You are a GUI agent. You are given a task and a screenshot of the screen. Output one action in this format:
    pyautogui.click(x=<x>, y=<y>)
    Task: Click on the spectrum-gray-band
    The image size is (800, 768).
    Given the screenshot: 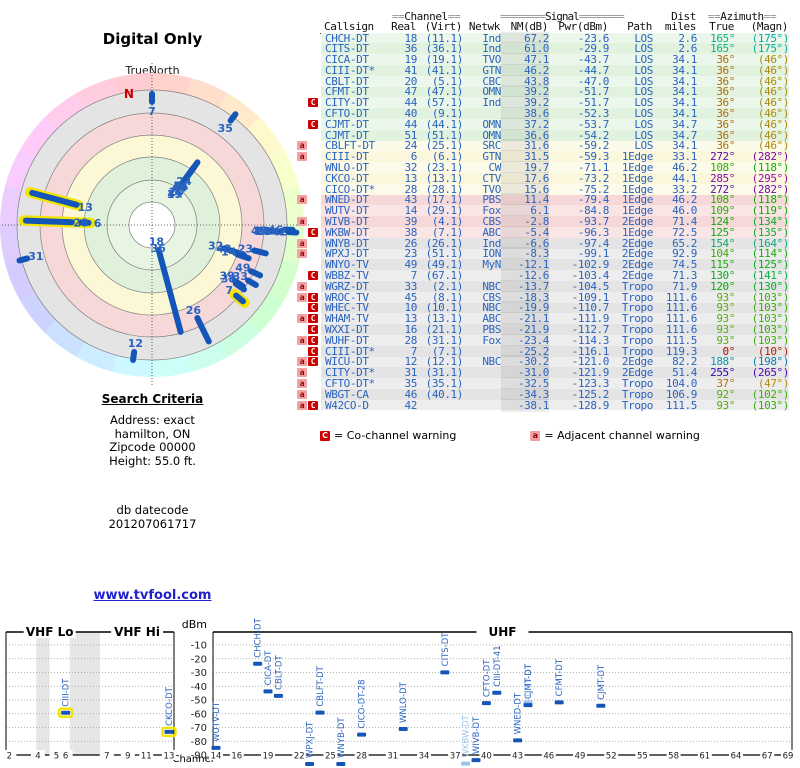 What is the action you would take?
    pyautogui.click(x=43, y=693)
    